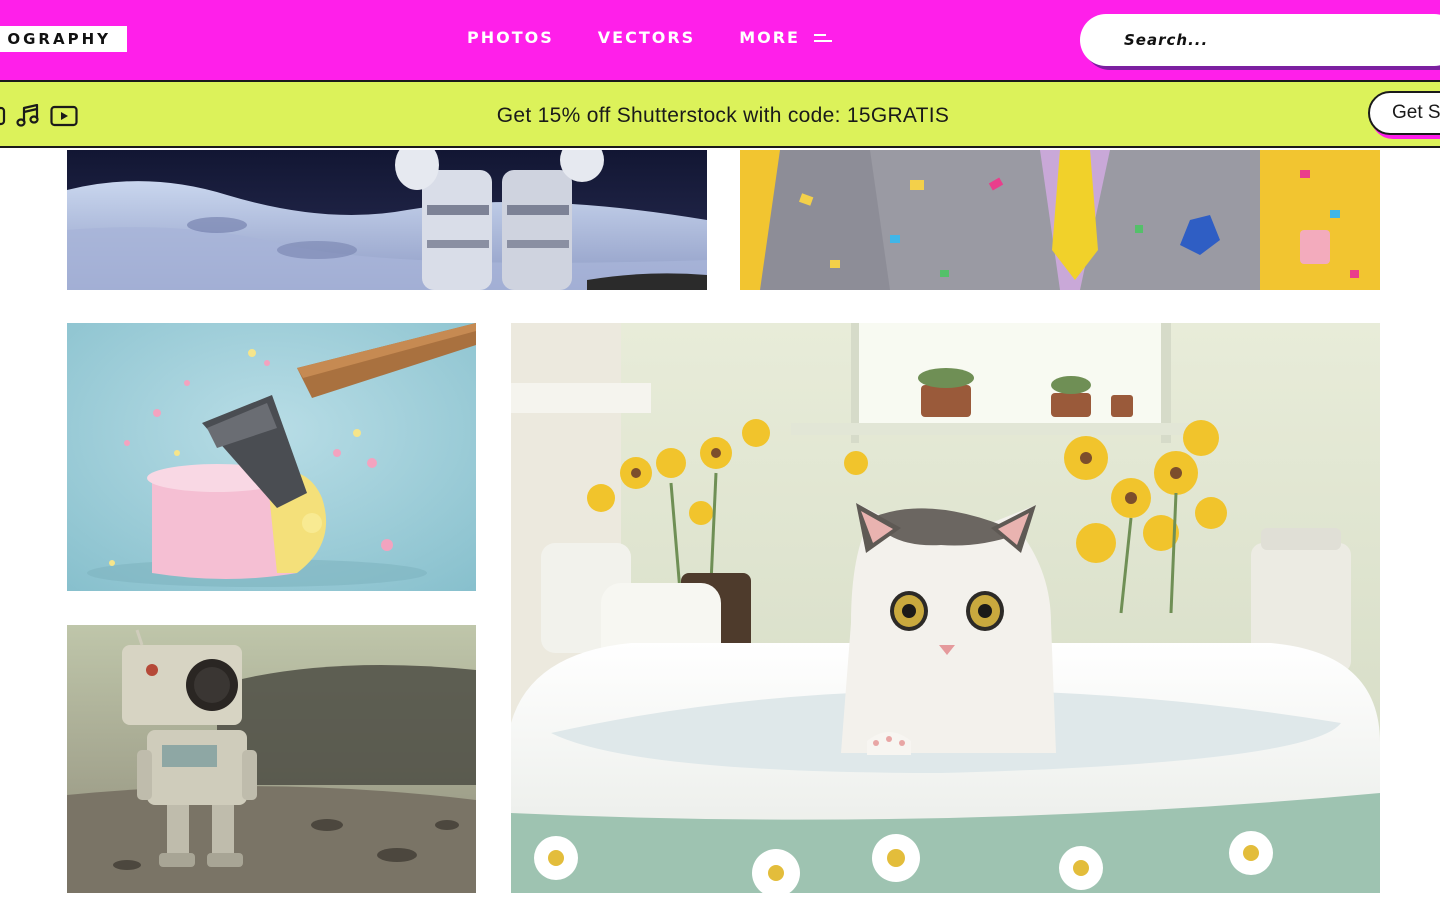  What do you see at coordinates (1274, 40) in the screenshot?
I see `search-input` at bounding box center [1274, 40].